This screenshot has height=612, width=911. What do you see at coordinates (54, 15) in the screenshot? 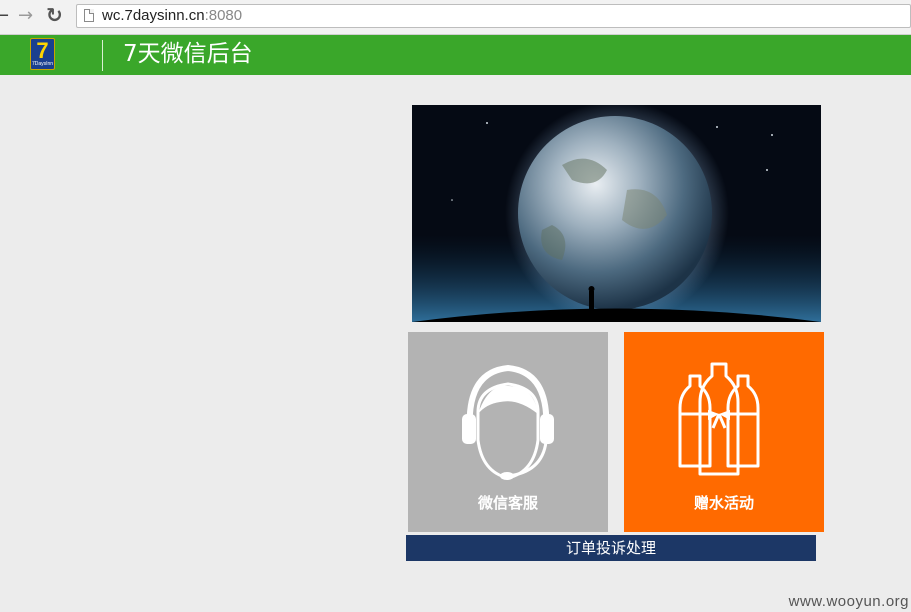
I see `reload-icon: ↻` at bounding box center [54, 15].